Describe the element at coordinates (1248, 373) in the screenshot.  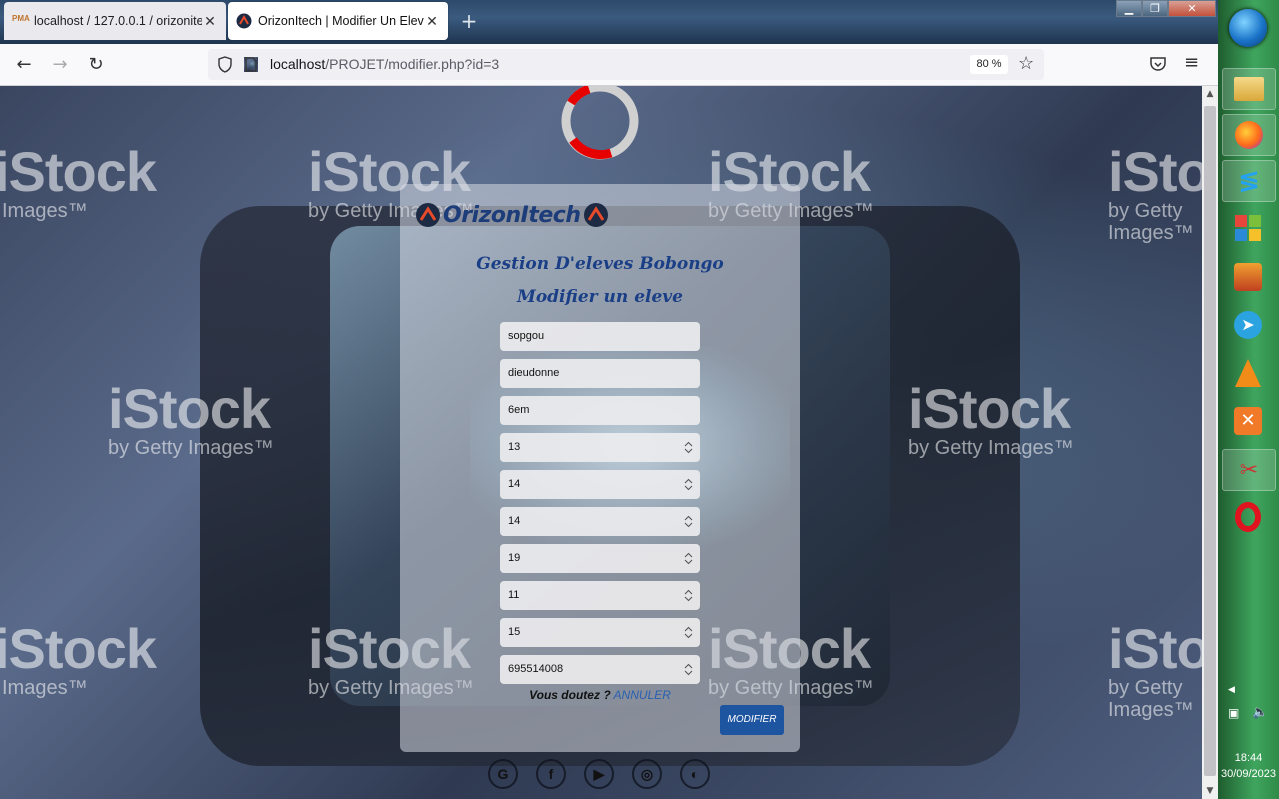
I see `vlc-icon` at that location.